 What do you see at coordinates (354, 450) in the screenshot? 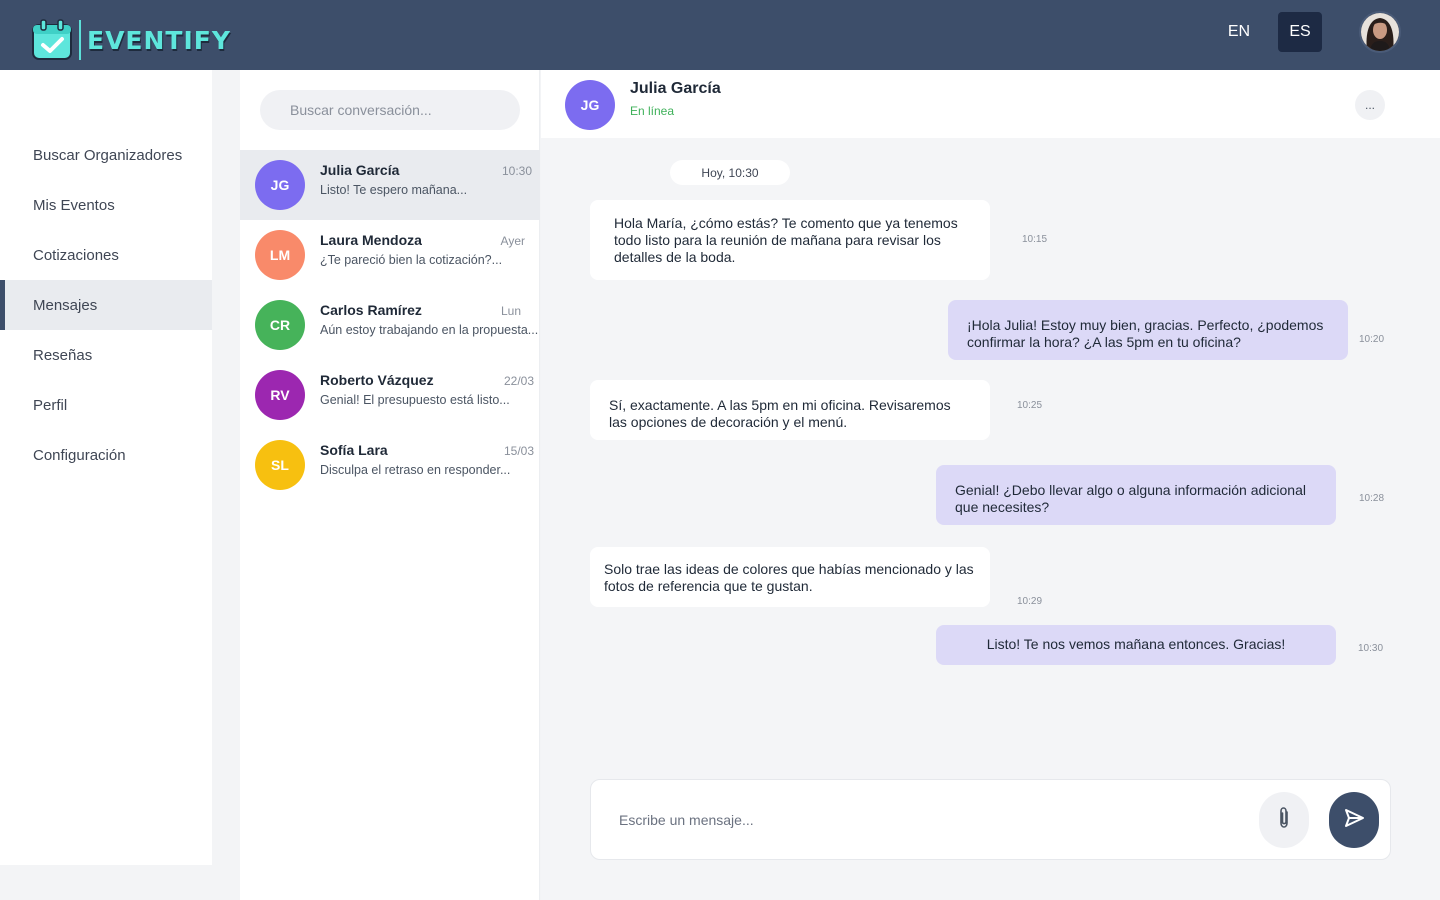
I see `conversation-name: Sofía Lara` at bounding box center [354, 450].